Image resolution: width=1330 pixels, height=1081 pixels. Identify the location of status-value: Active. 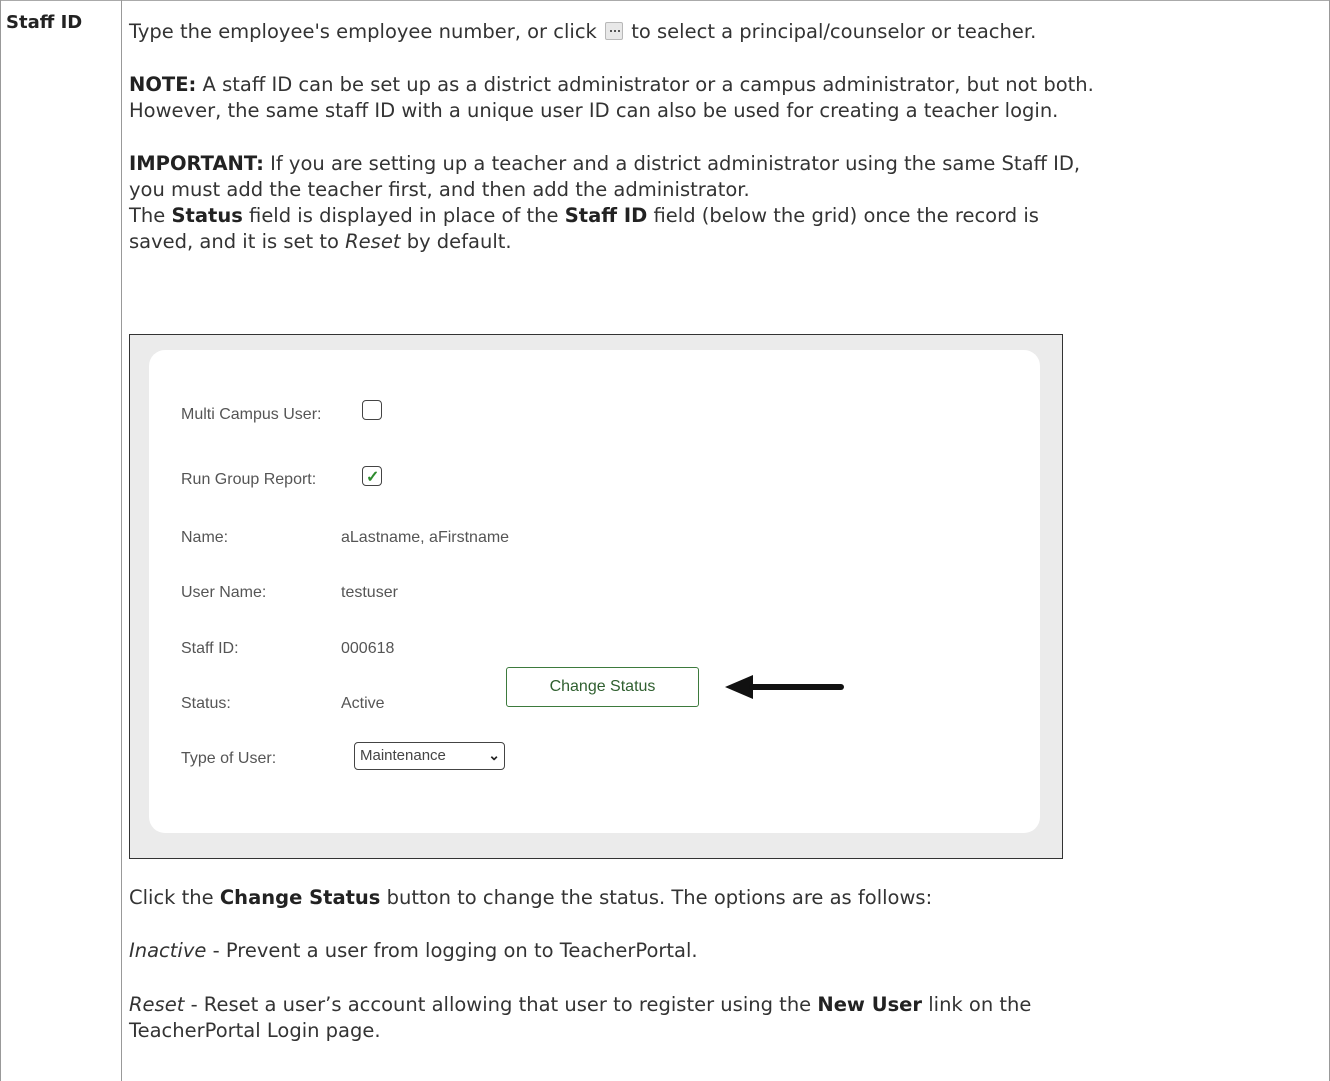
(363, 703).